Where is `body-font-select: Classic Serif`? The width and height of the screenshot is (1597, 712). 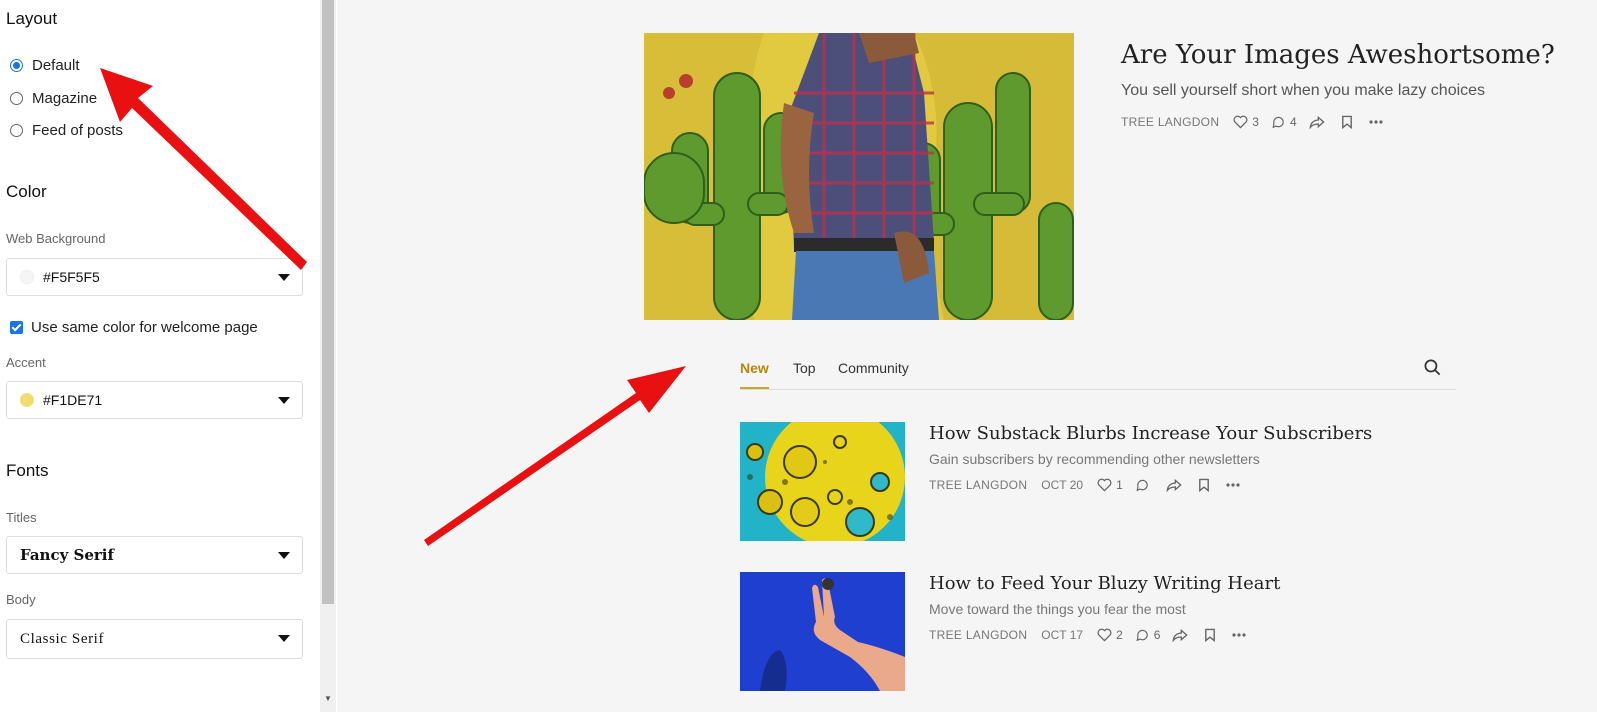
body-font-select: Classic Serif is located at coordinates (154, 639).